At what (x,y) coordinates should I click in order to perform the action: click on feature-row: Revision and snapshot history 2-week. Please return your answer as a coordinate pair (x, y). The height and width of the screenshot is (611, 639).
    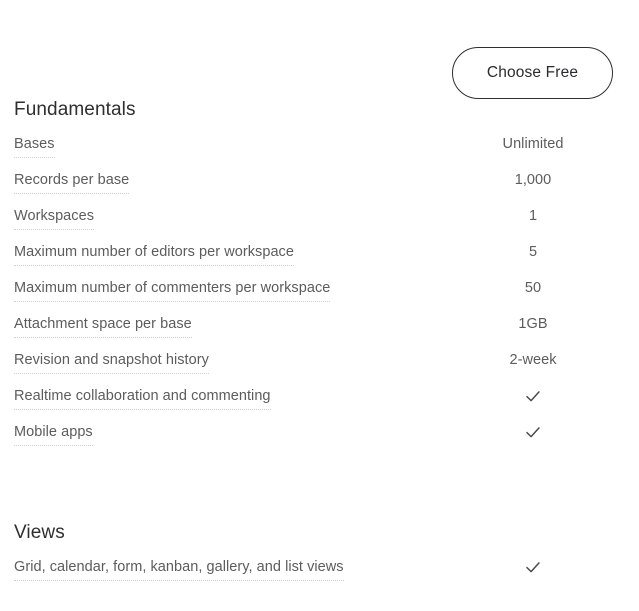
    Looking at the image, I should click on (319, 369).